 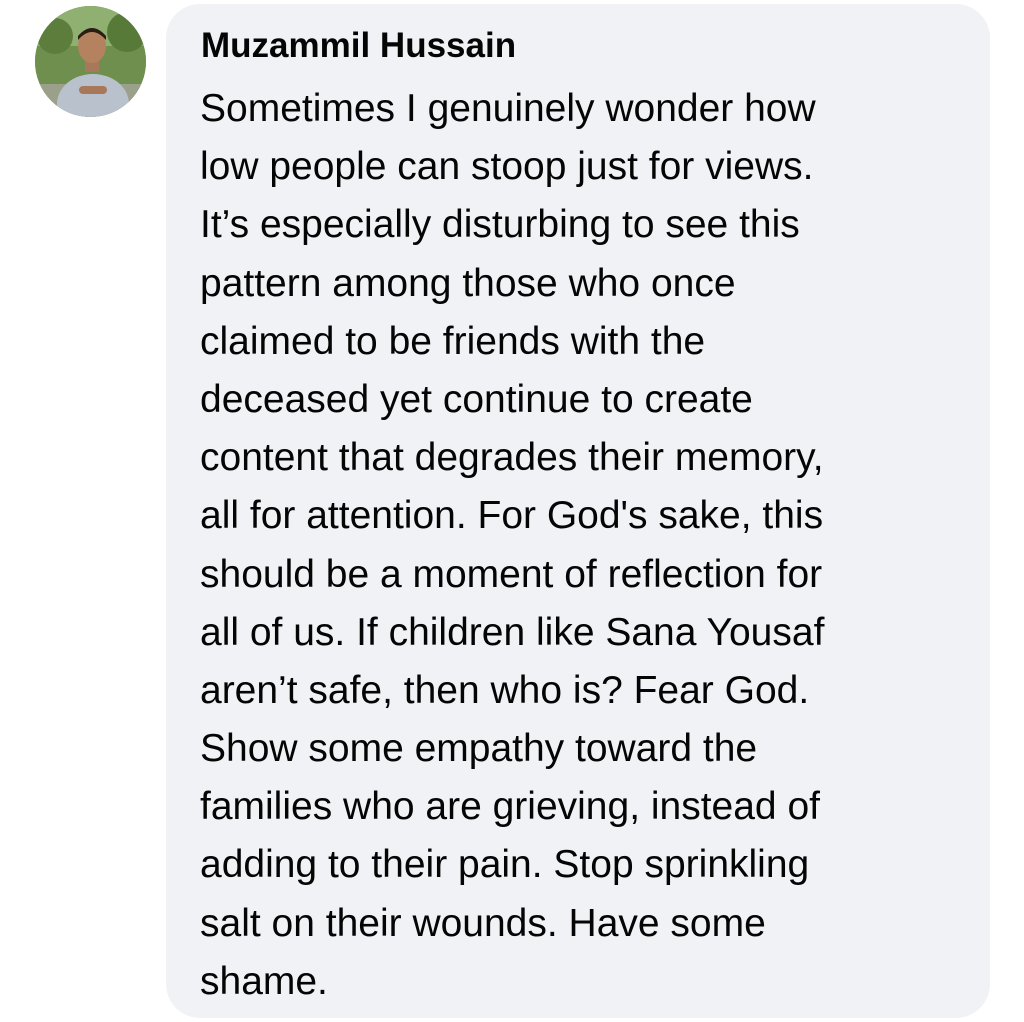 What do you see at coordinates (479, 749) in the screenshot?
I see `comment-line: Show some empathy toward the` at bounding box center [479, 749].